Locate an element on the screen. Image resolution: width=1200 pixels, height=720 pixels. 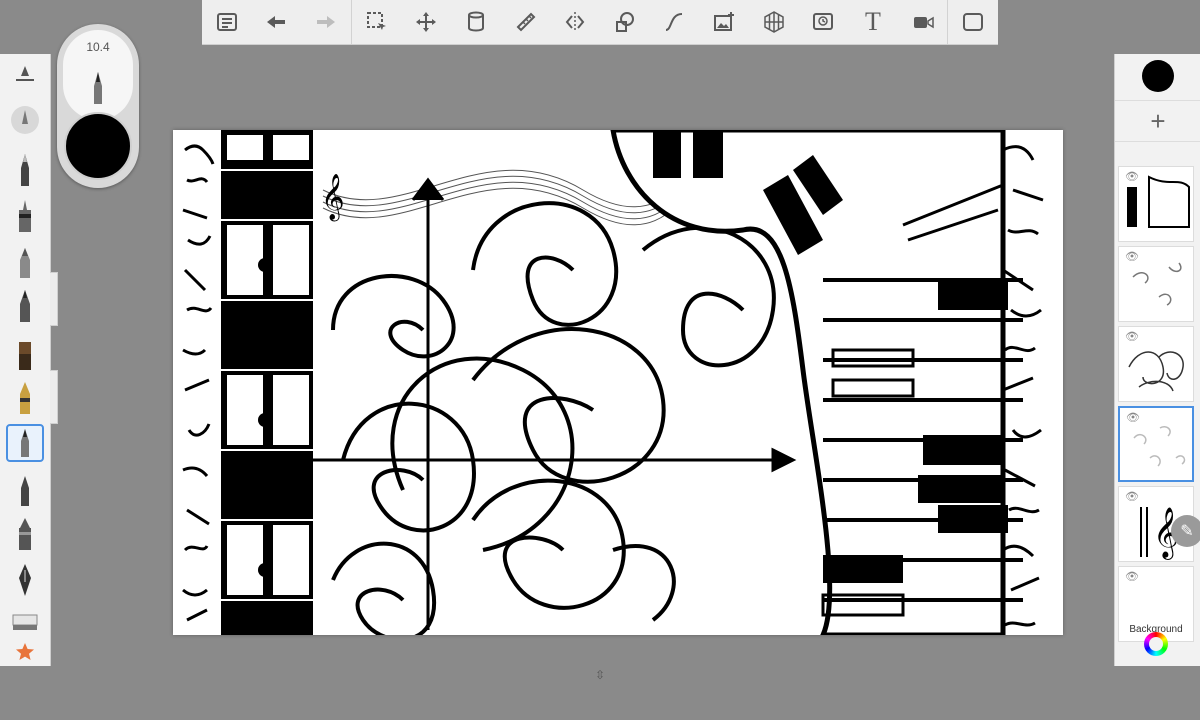
select-icon is located at coordinates (377, 22).